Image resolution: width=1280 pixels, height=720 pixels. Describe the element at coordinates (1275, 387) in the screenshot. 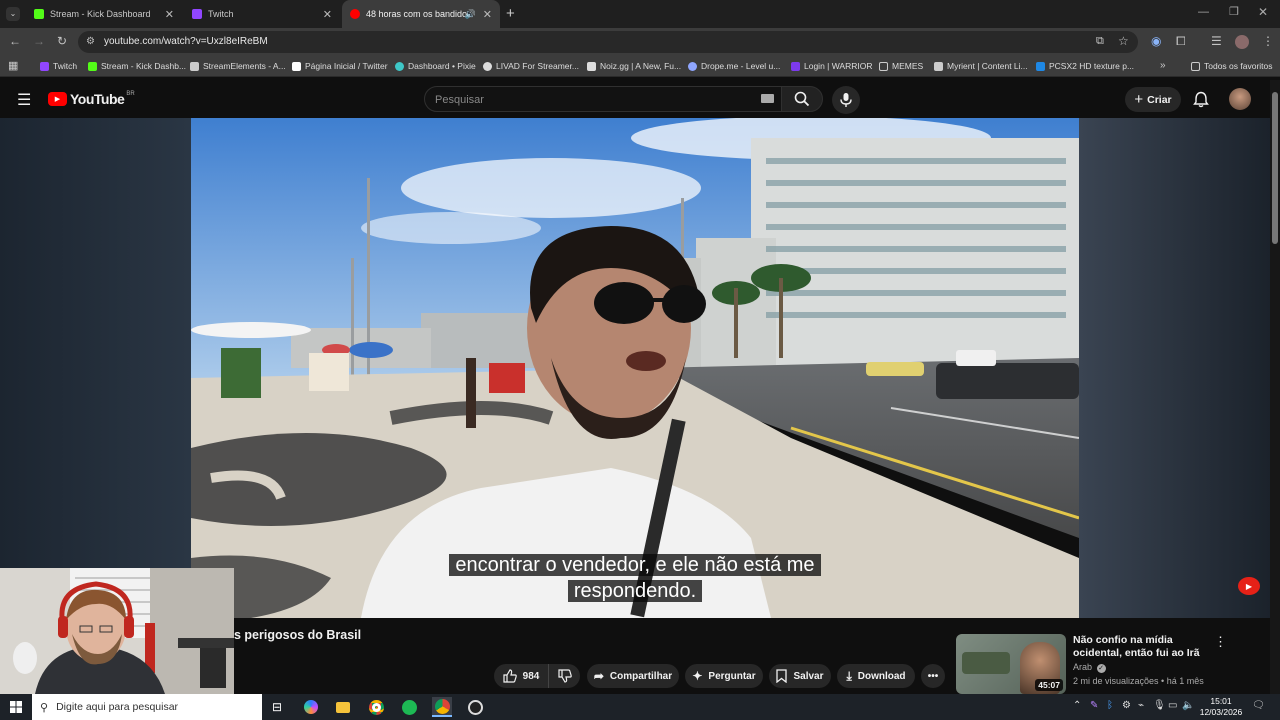

I see `page-scrollbar` at that location.